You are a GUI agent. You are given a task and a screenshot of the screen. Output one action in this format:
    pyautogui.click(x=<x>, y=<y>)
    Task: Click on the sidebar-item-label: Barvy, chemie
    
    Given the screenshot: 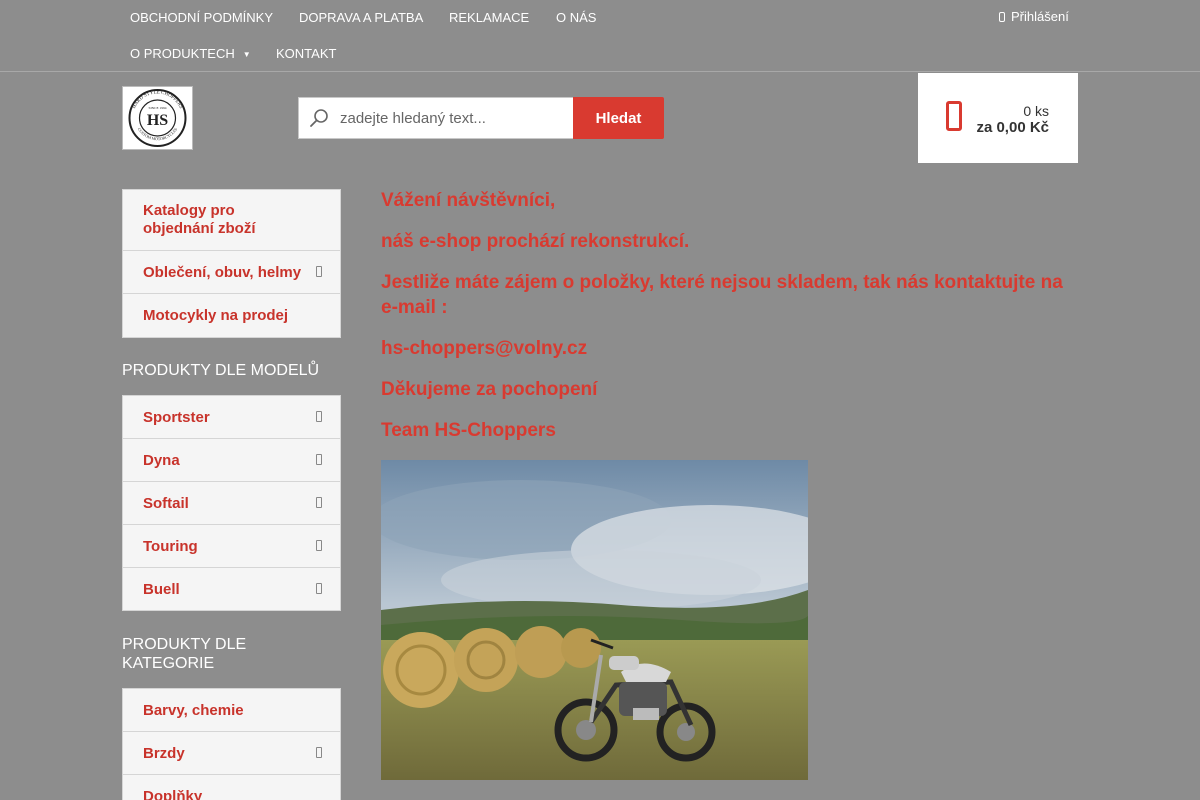 What is the action you would take?
    pyautogui.click(x=193, y=710)
    